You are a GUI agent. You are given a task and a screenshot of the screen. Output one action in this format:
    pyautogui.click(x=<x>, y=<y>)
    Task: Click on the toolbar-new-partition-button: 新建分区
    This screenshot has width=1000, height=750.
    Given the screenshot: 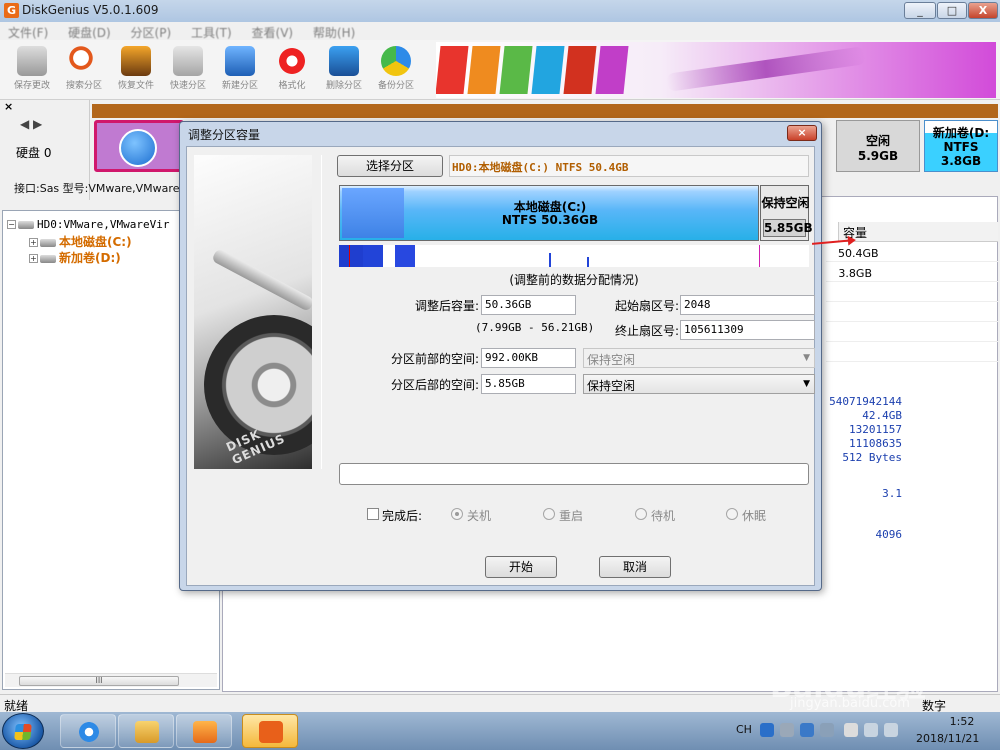 What is the action you would take?
    pyautogui.click(x=240, y=70)
    